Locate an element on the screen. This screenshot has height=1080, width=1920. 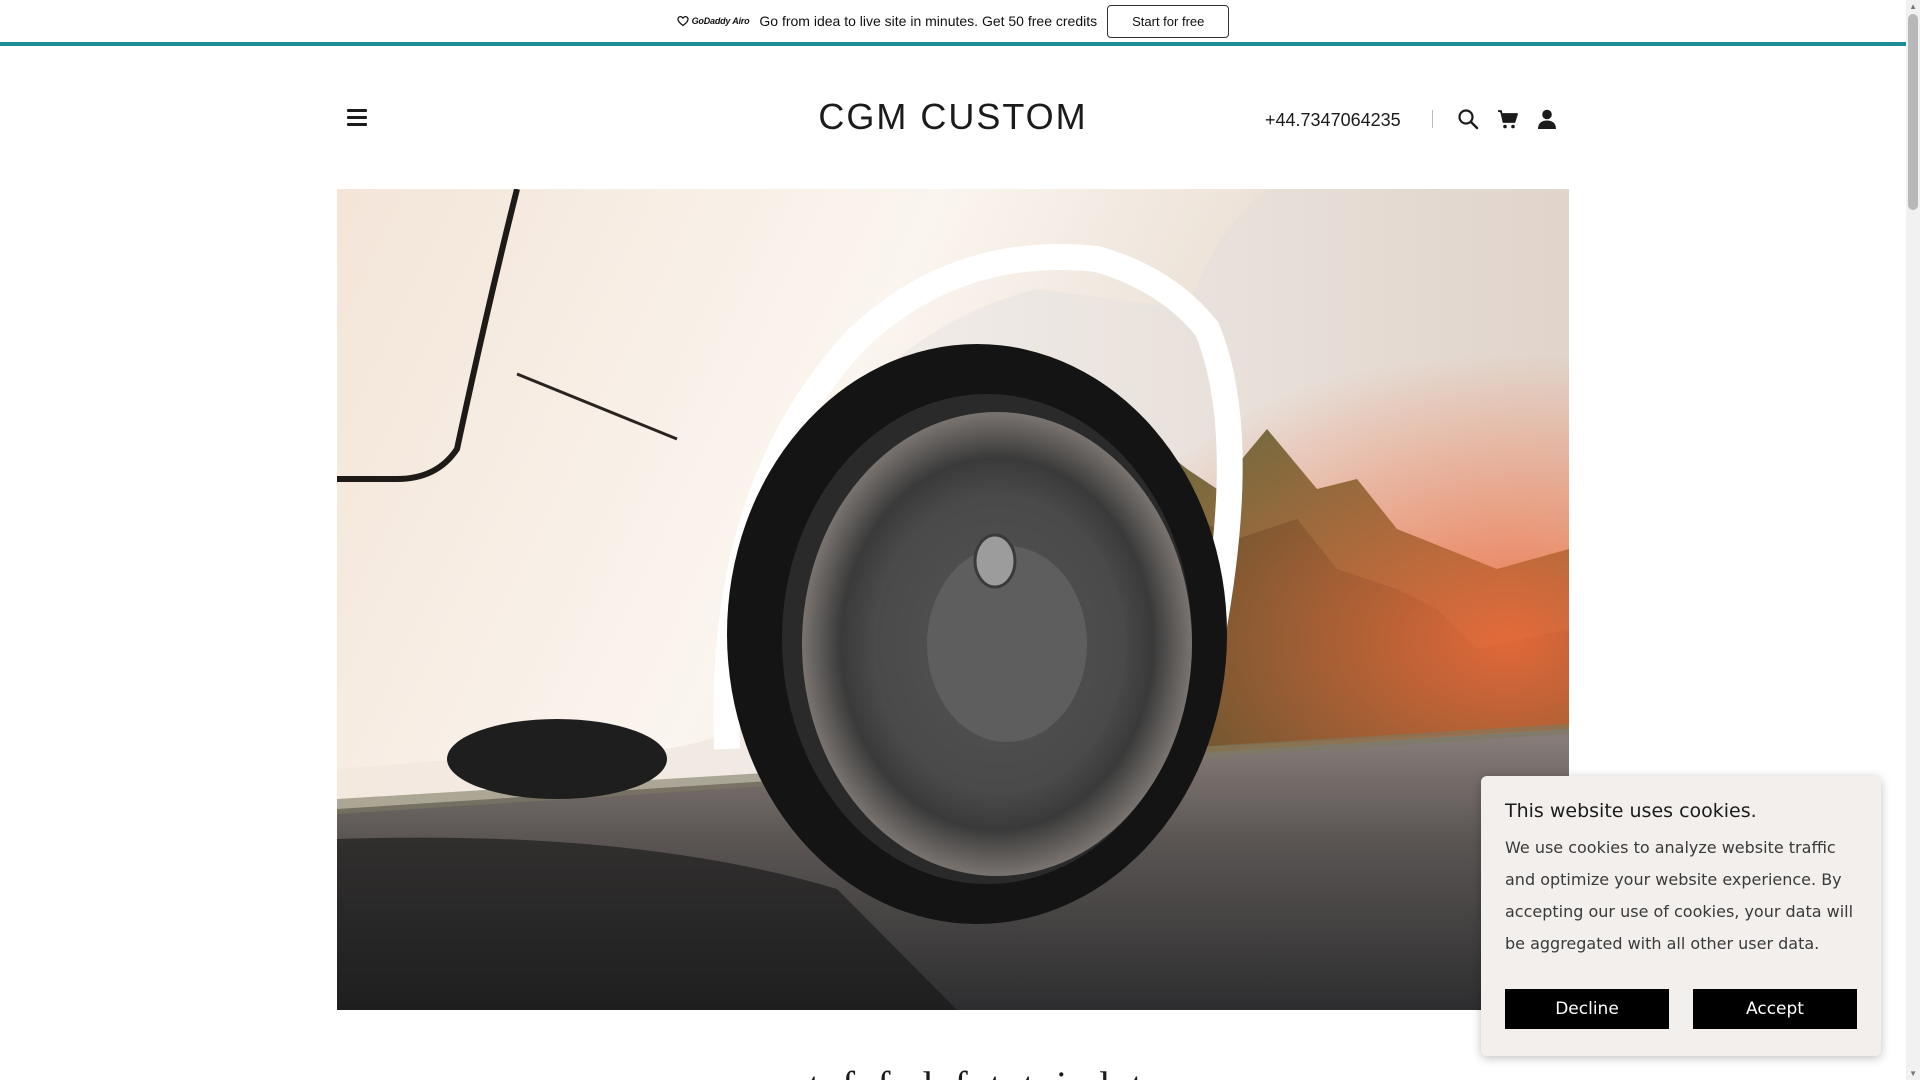
site-title-link: CGM CUSTOM is located at coordinates (952, 116).